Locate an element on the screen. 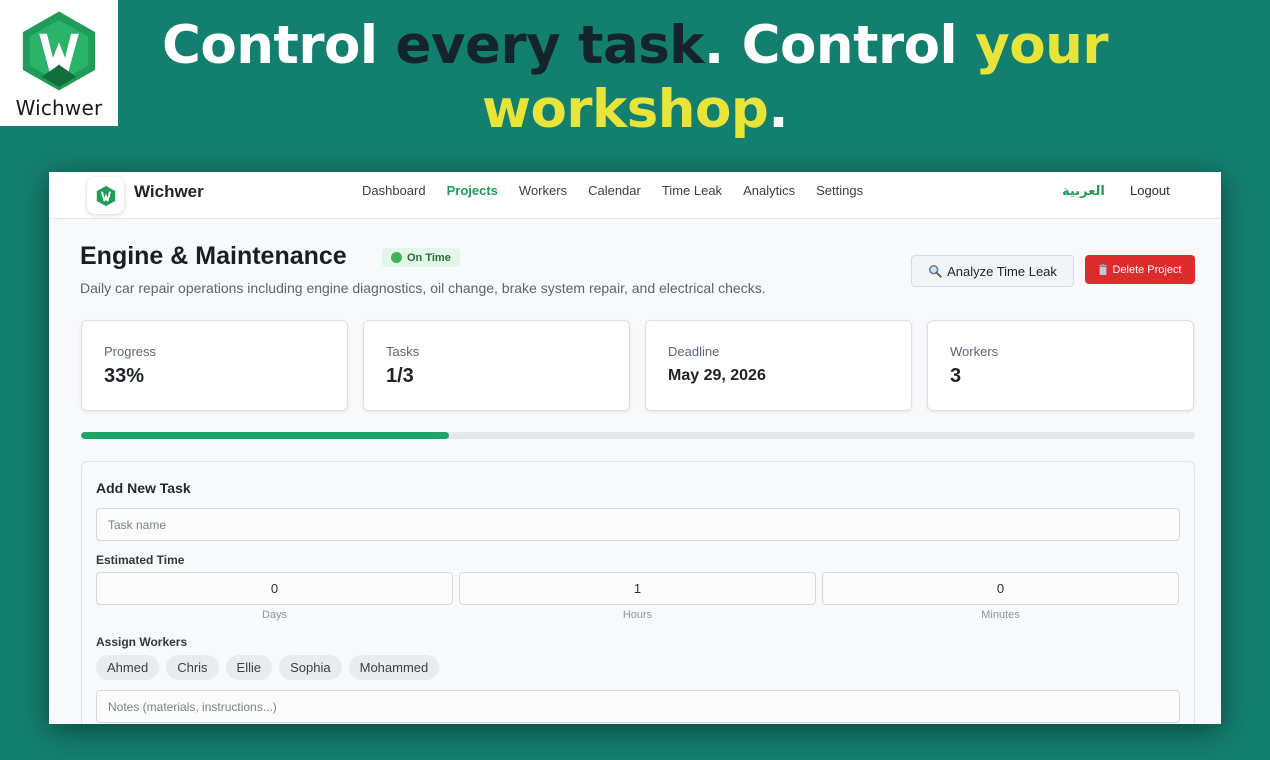  add-task-title: Add New Task is located at coordinates (143, 488).